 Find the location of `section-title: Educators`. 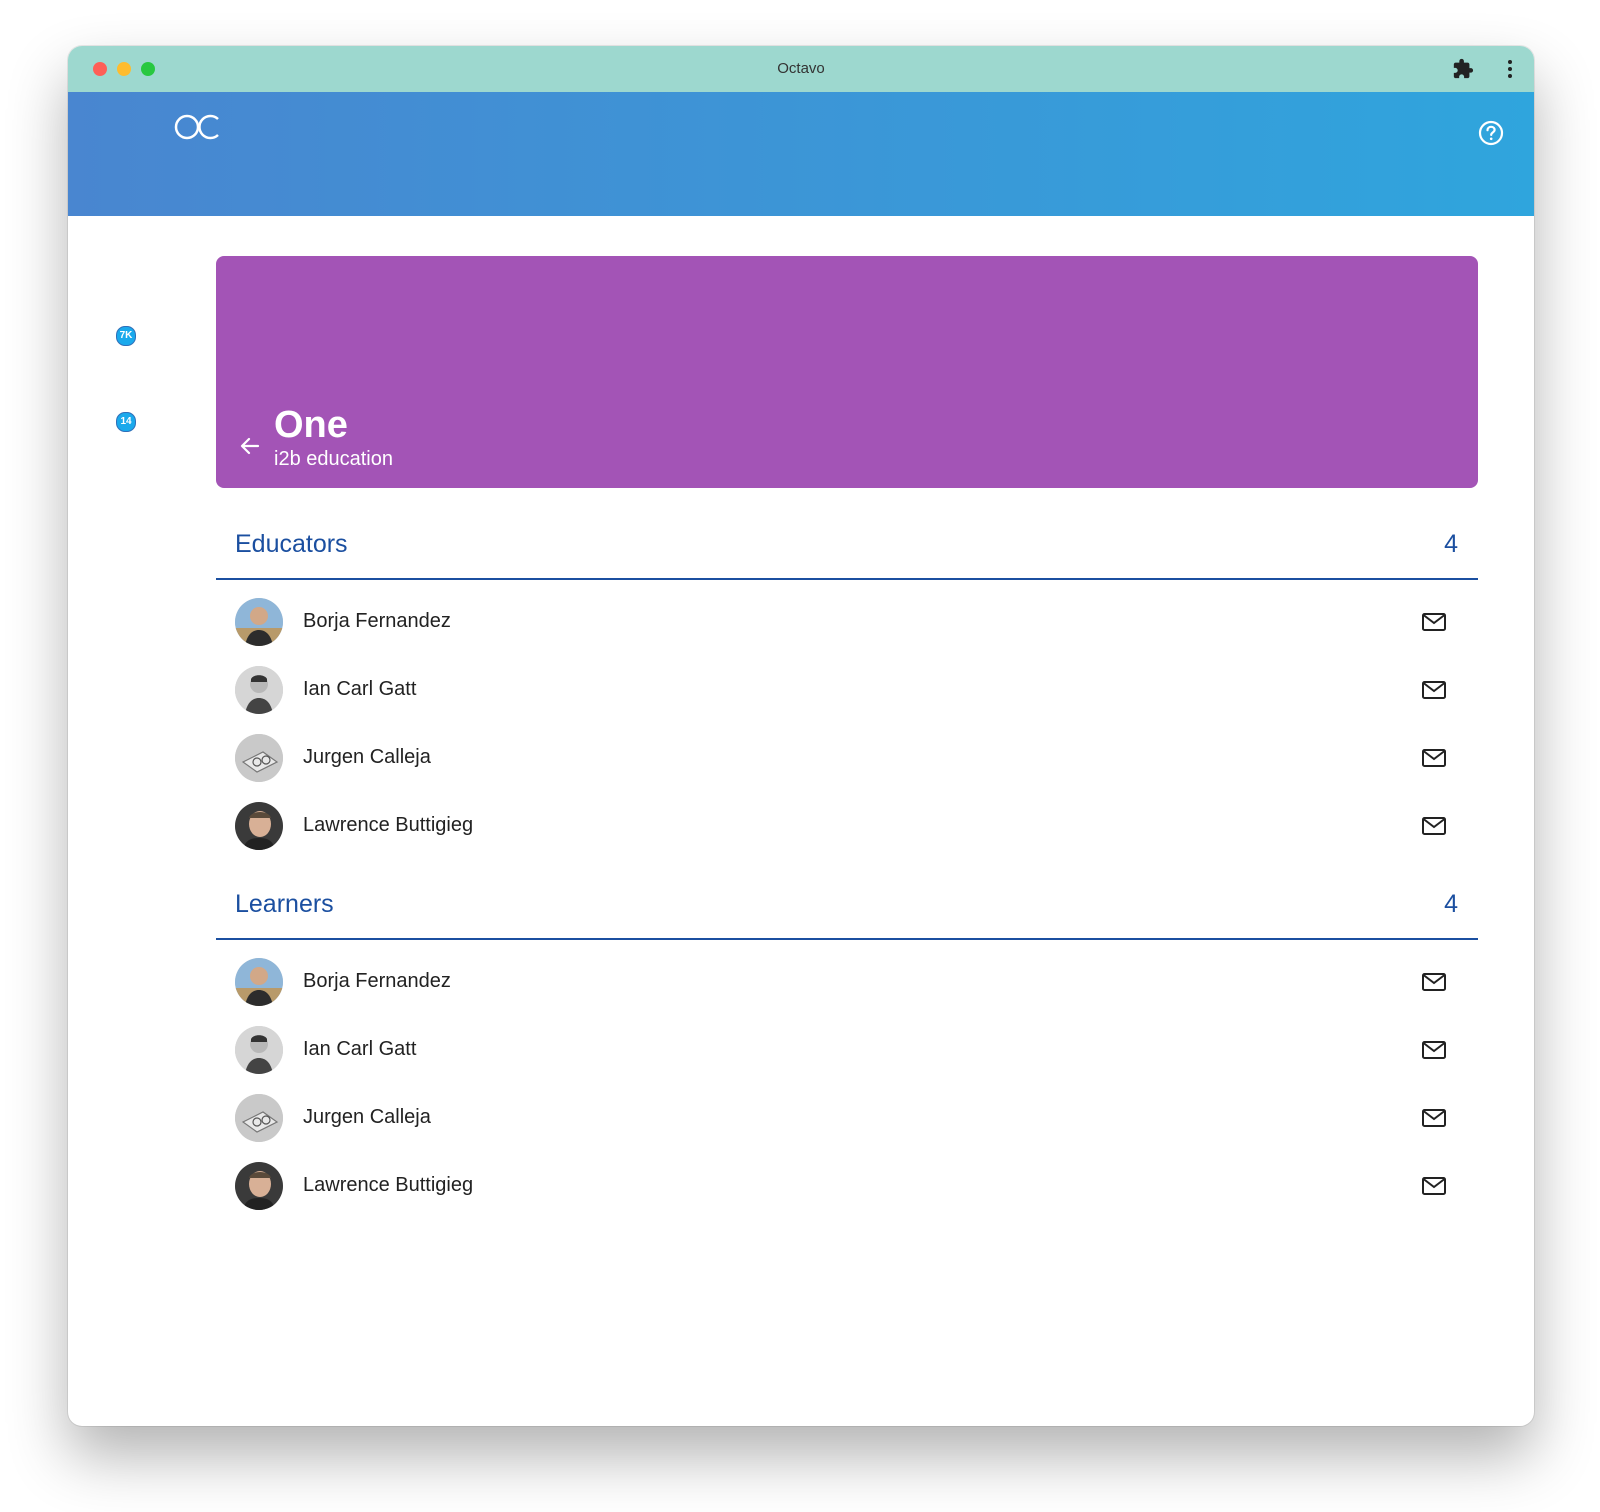

section-title: Educators is located at coordinates (291, 544).